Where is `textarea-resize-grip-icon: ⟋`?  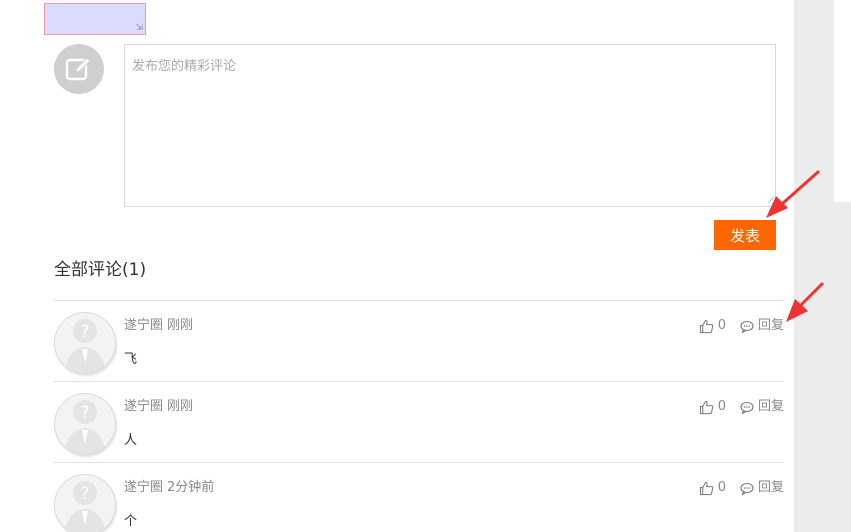 textarea-resize-grip-icon: ⟋ is located at coordinates (771, 201).